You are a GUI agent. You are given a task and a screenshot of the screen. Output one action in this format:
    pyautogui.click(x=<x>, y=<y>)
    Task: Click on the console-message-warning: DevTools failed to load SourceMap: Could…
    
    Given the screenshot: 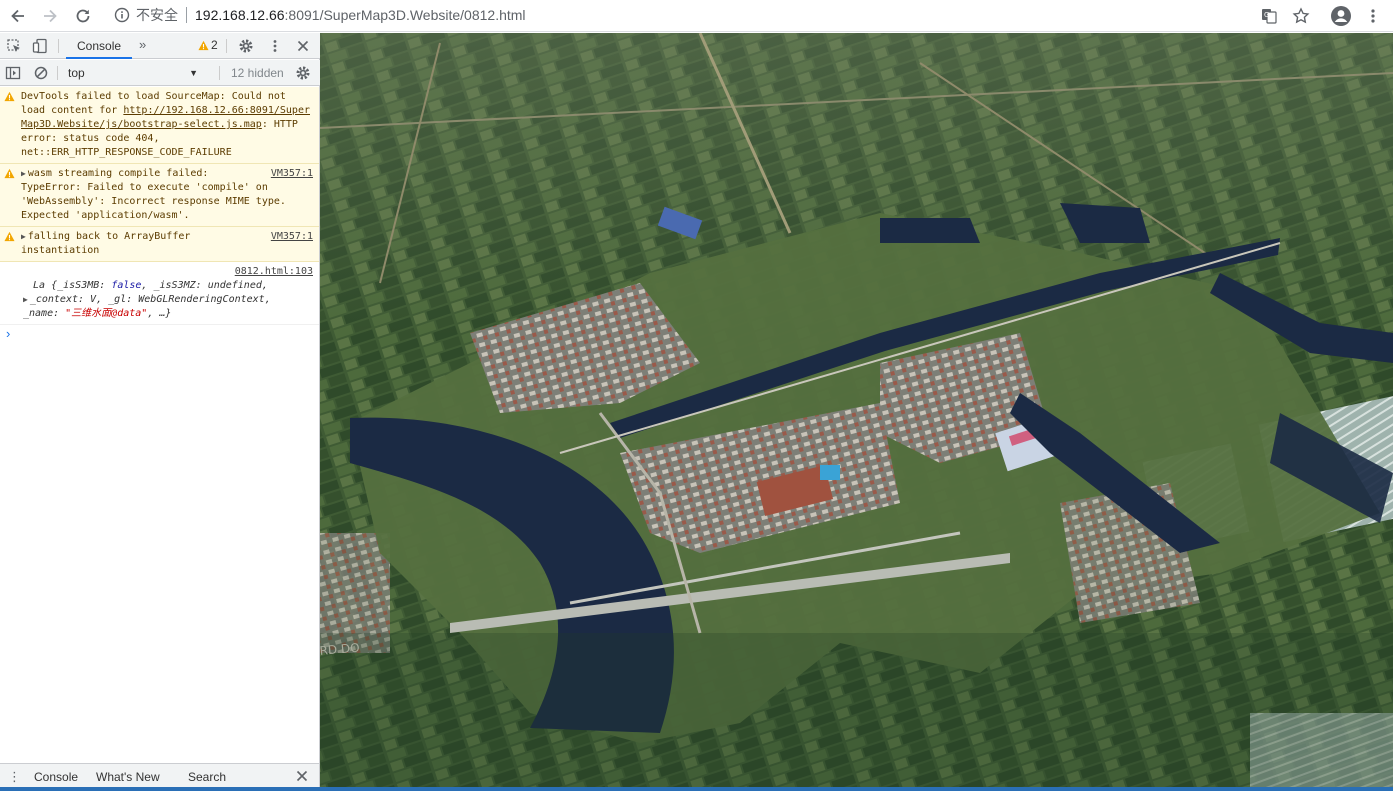 What is the action you would take?
    pyautogui.click(x=159, y=125)
    